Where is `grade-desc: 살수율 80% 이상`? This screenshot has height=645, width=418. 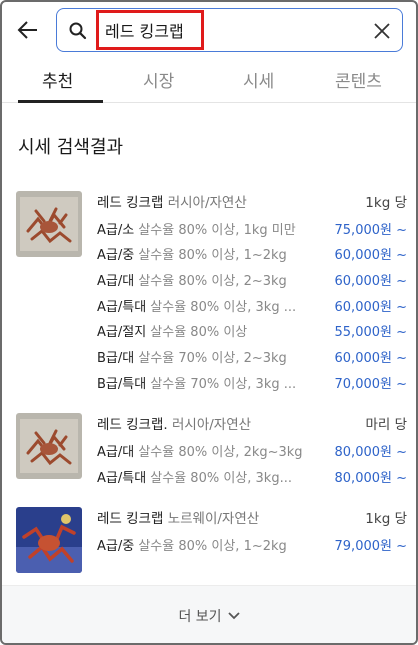
grade-desc: 살수율 80% 이상 is located at coordinates (199, 332).